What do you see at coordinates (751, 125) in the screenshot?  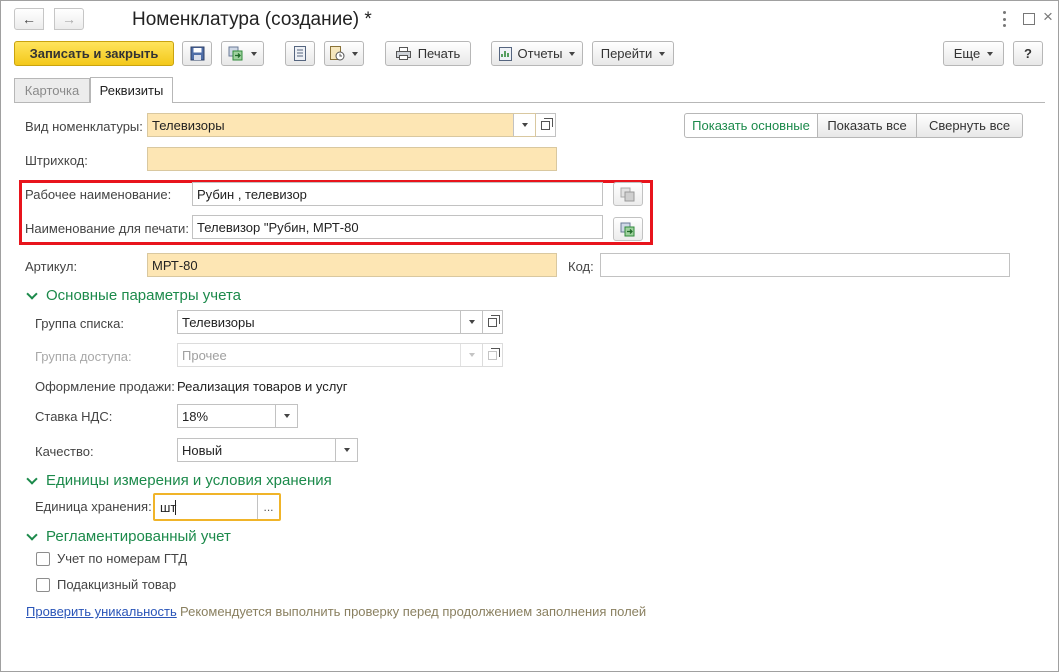 I see `show-main-button: Показать основные` at bounding box center [751, 125].